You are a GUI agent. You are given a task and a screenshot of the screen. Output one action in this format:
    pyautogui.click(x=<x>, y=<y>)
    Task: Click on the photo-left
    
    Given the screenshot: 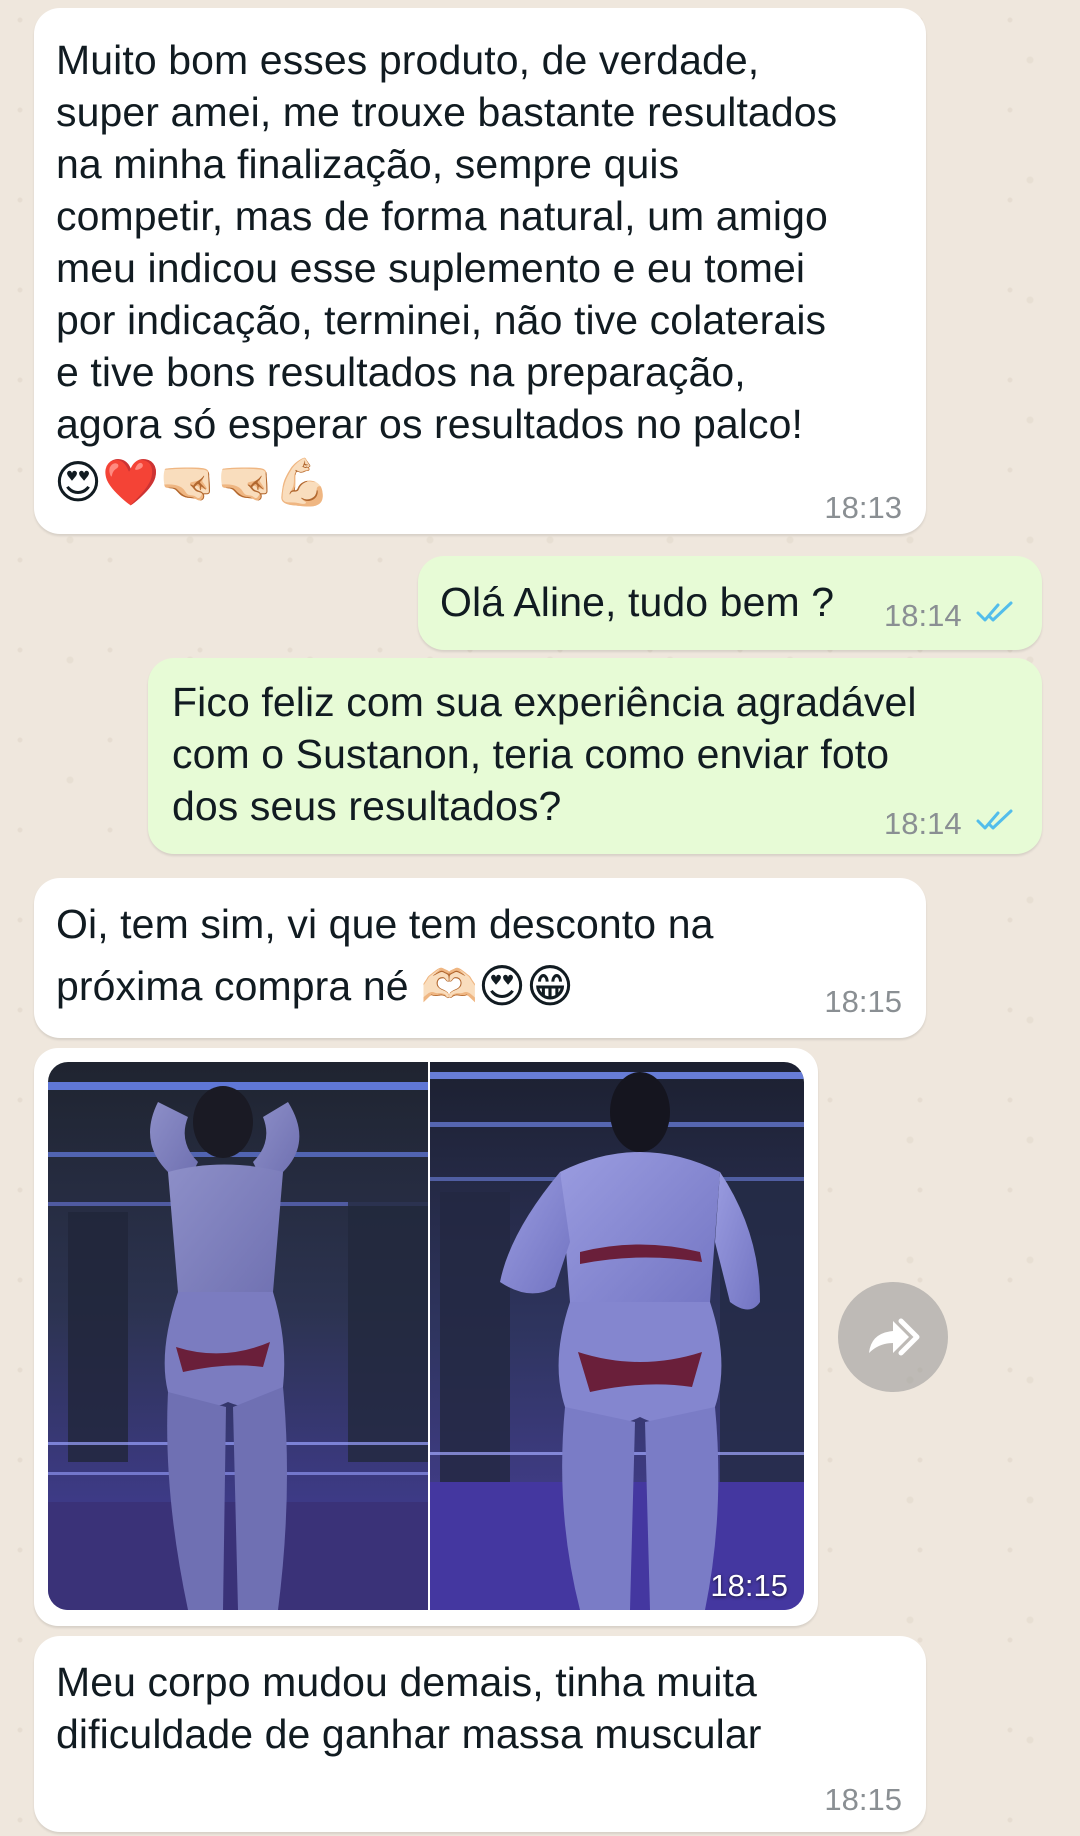 What is the action you would take?
    pyautogui.click(x=238, y=1336)
    